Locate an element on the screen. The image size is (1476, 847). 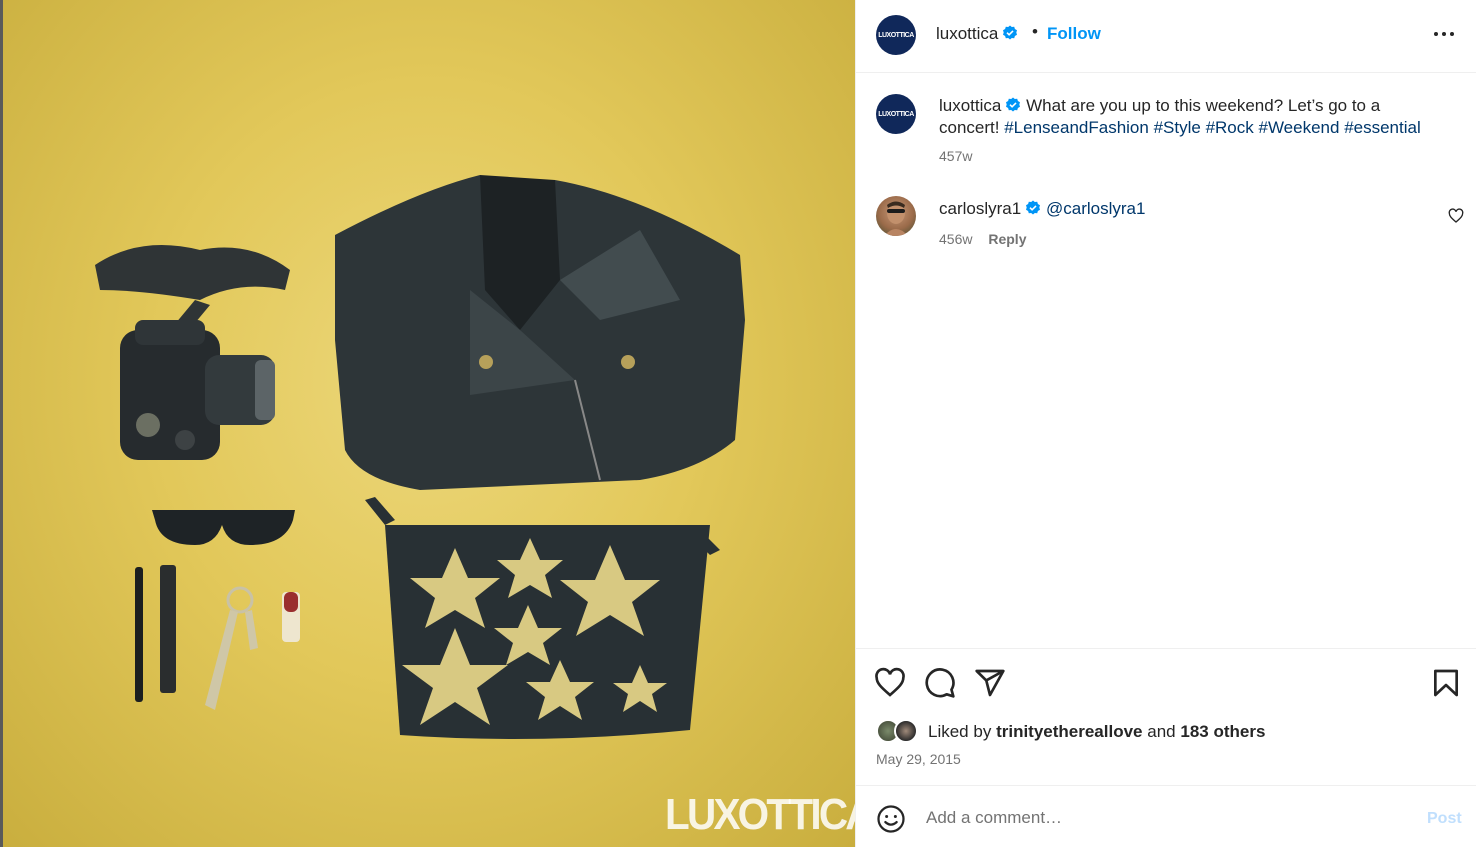
hashtag-link: #Weekend is located at coordinates (1298, 127).